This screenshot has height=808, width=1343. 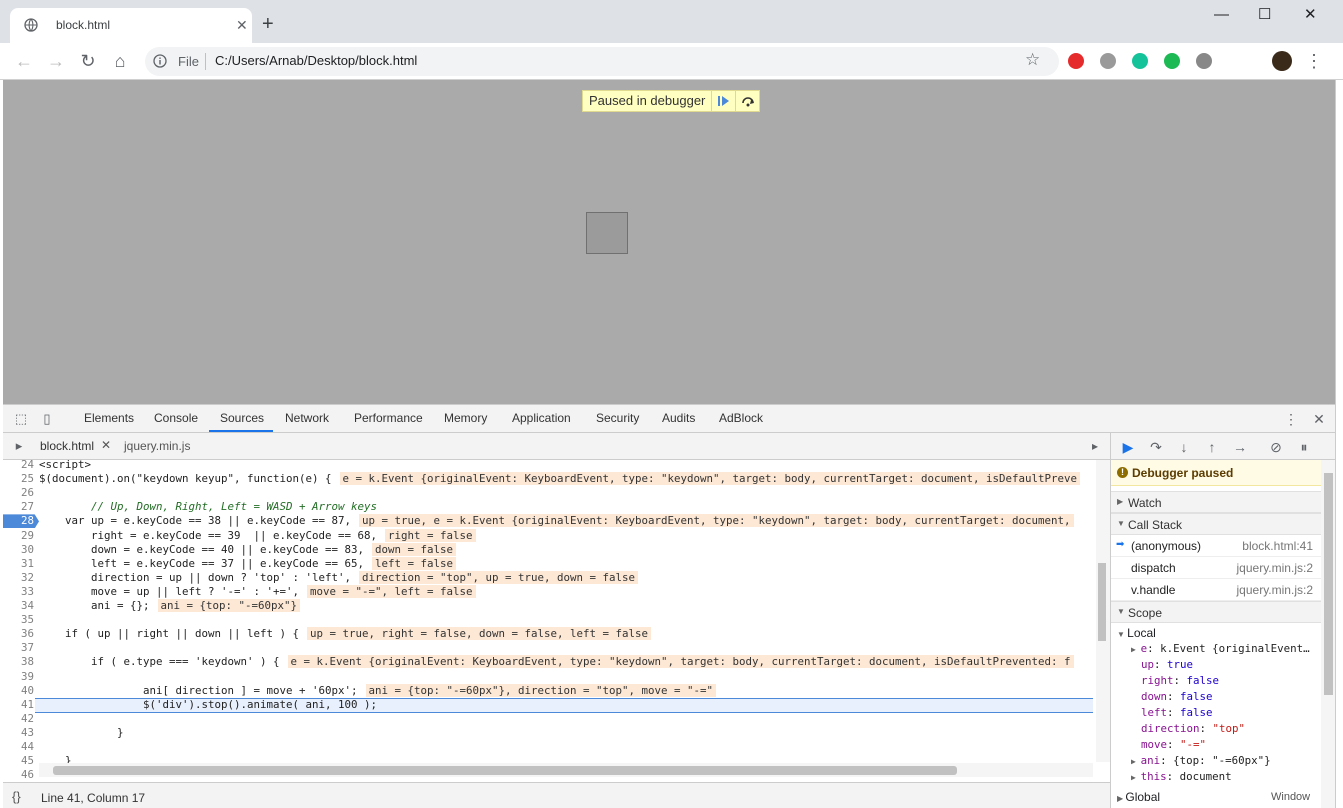 What do you see at coordinates (18, 691) in the screenshot?
I see `line-number: 40` at bounding box center [18, 691].